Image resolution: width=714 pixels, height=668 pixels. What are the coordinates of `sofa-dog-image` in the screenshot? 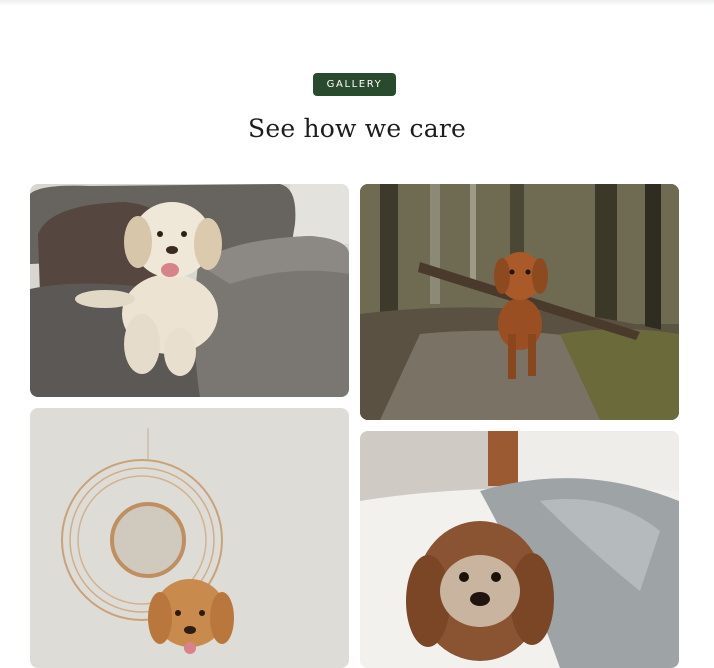 It's located at (189, 290).